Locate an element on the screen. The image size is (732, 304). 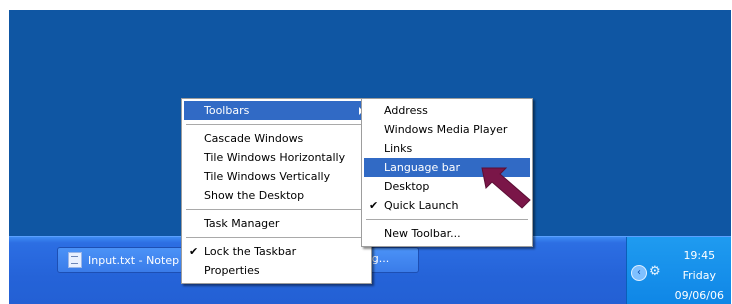
menu-item-label: Properties is located at coordinates (232, 270).